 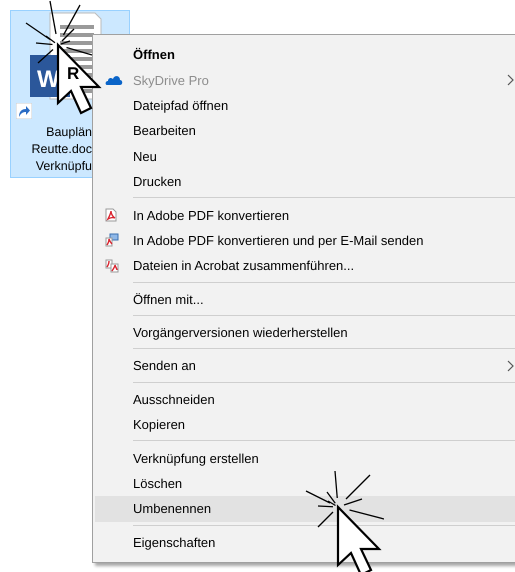 What do you see at coordinates (305, 399) in the screenshot?
I see `menu-item: Ausschneiden` at bounding box center [305, 399].